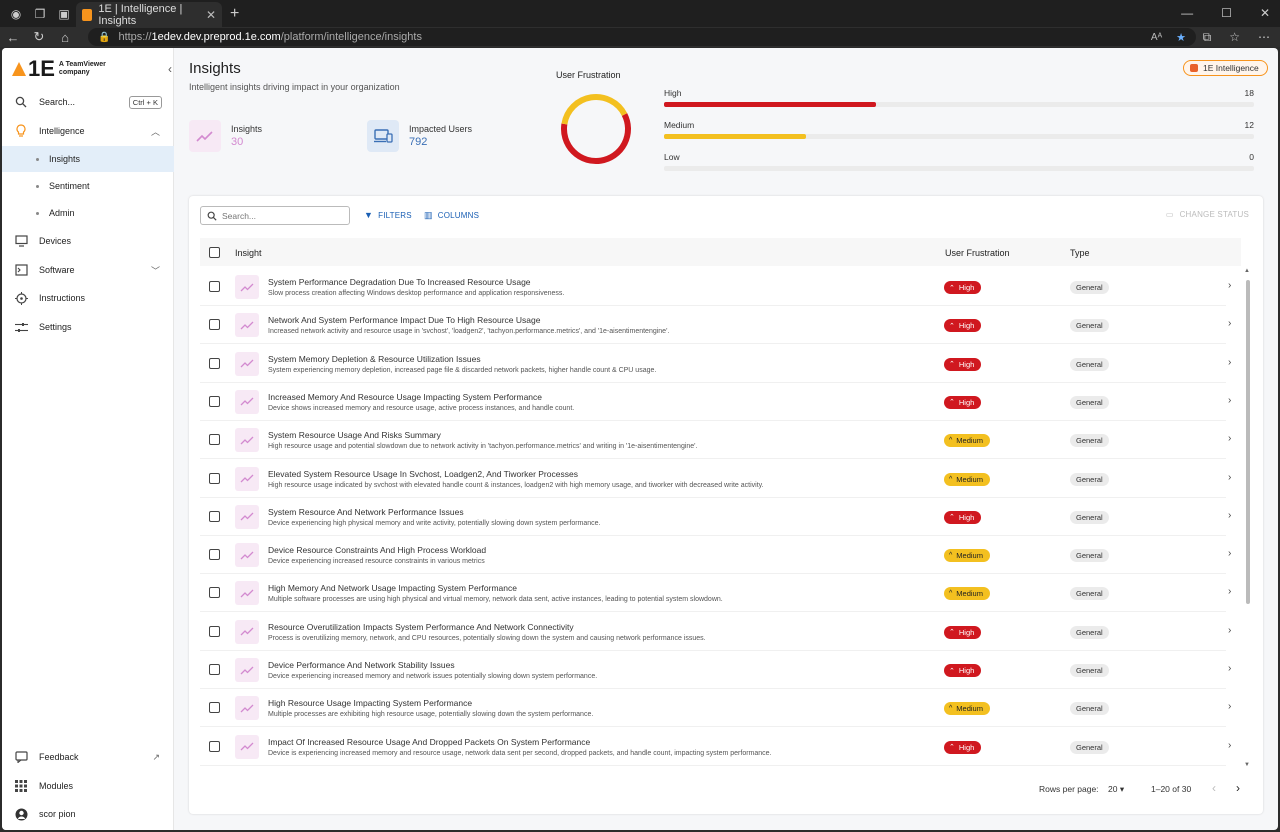 This screenshot has width=1280, height=832. Describe the element at coordinates (211, 15) in the screenshot. I see `close-tab-icon: ✕` at that location.